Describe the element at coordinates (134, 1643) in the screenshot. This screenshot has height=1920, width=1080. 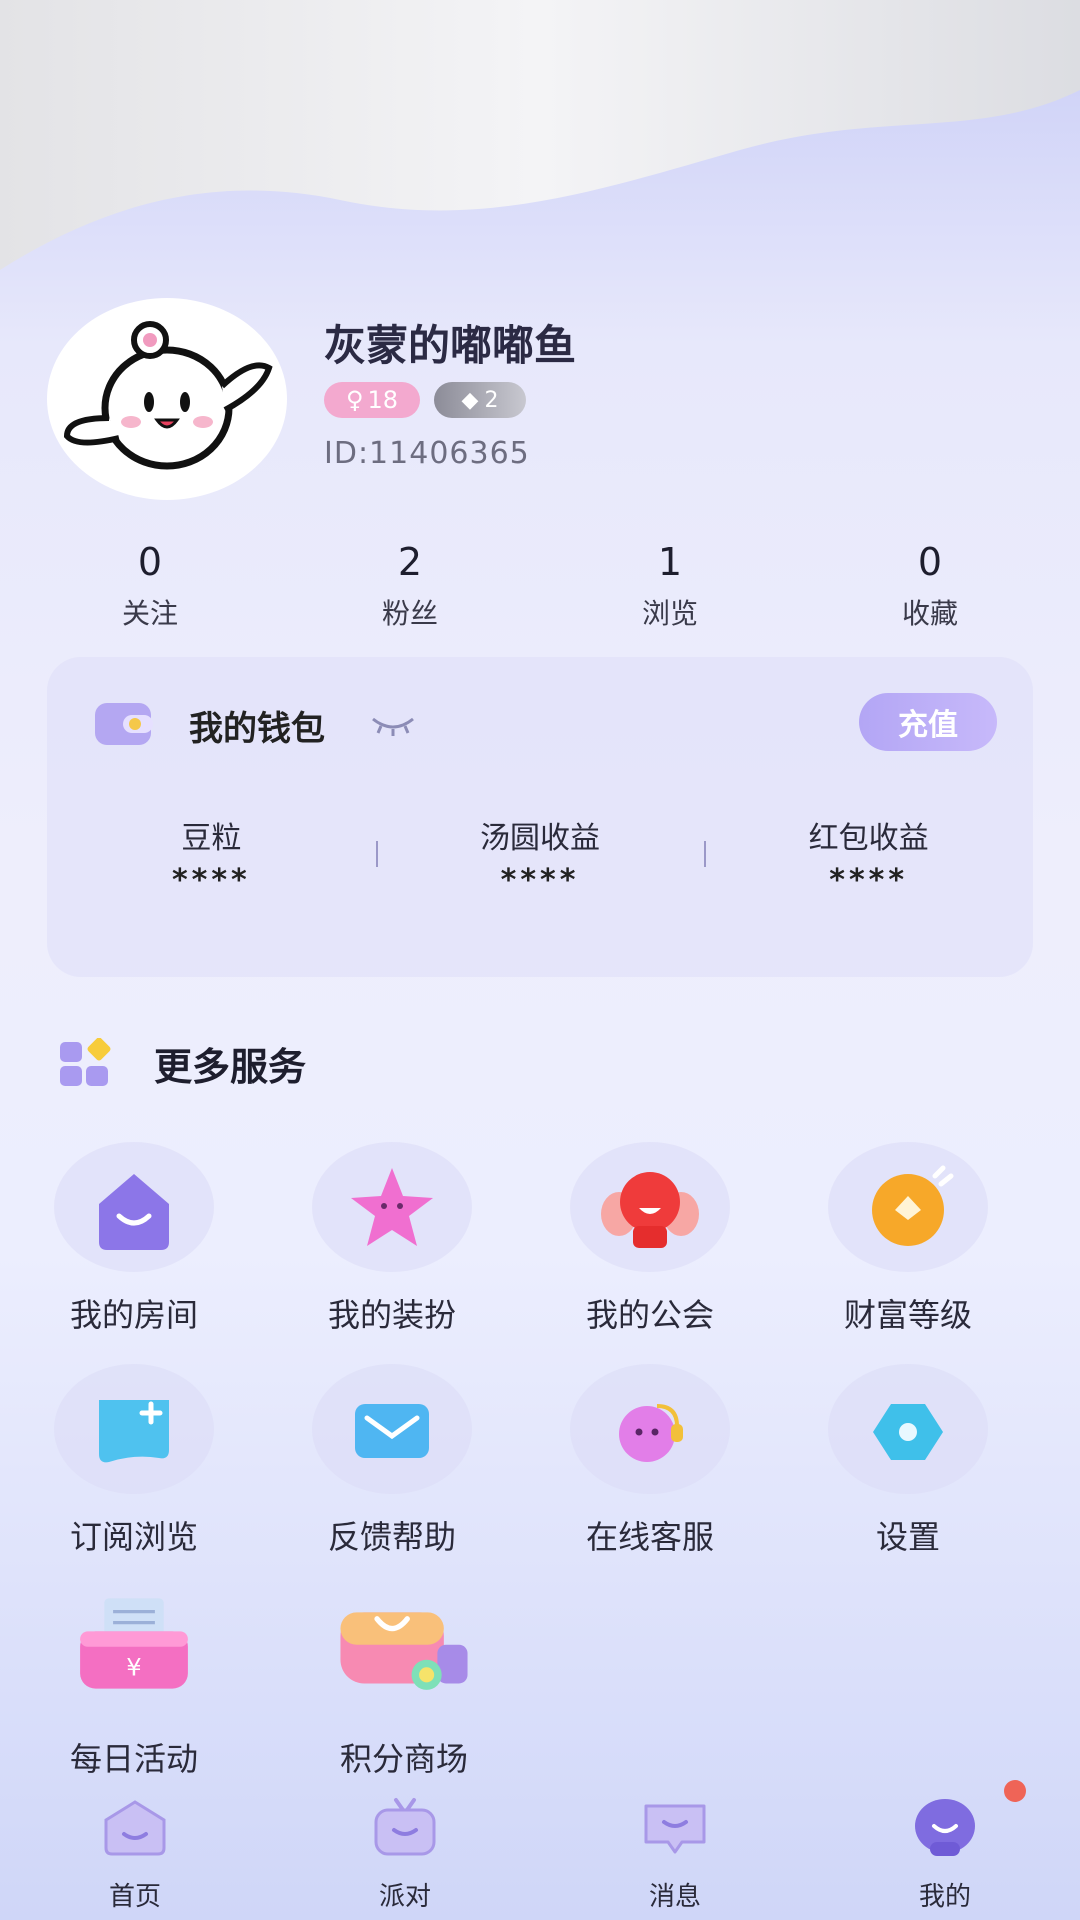
I see `daily-activity-icon: ¥` at that location.